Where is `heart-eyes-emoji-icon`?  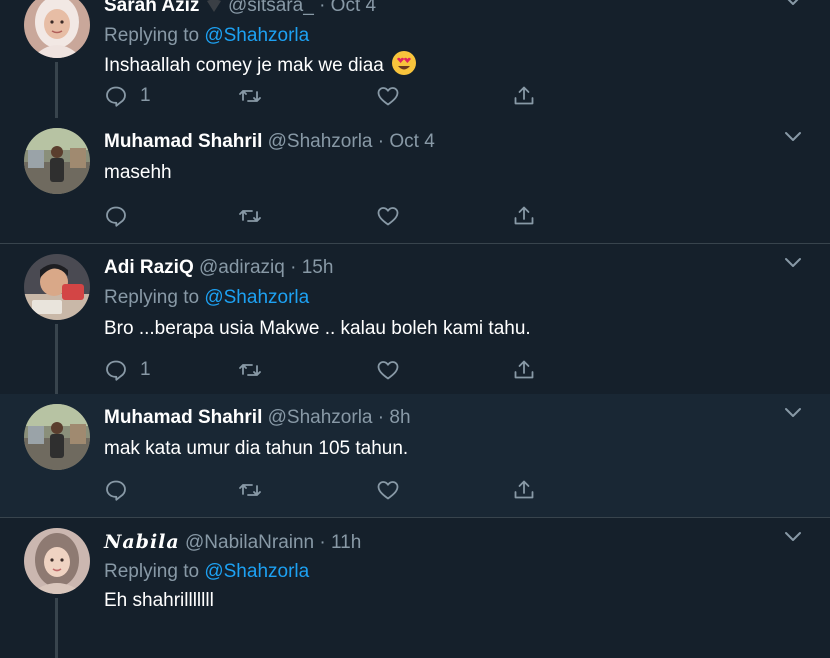
heart-eyes-emoji-icon is located at coordinates (403, 63).